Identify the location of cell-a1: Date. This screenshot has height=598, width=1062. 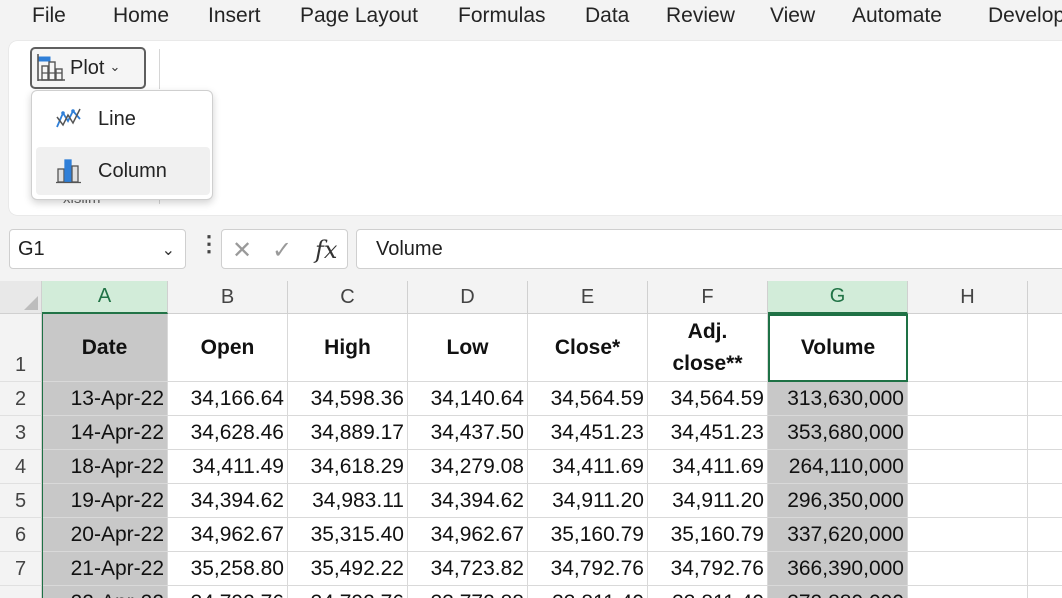
(105, 348).